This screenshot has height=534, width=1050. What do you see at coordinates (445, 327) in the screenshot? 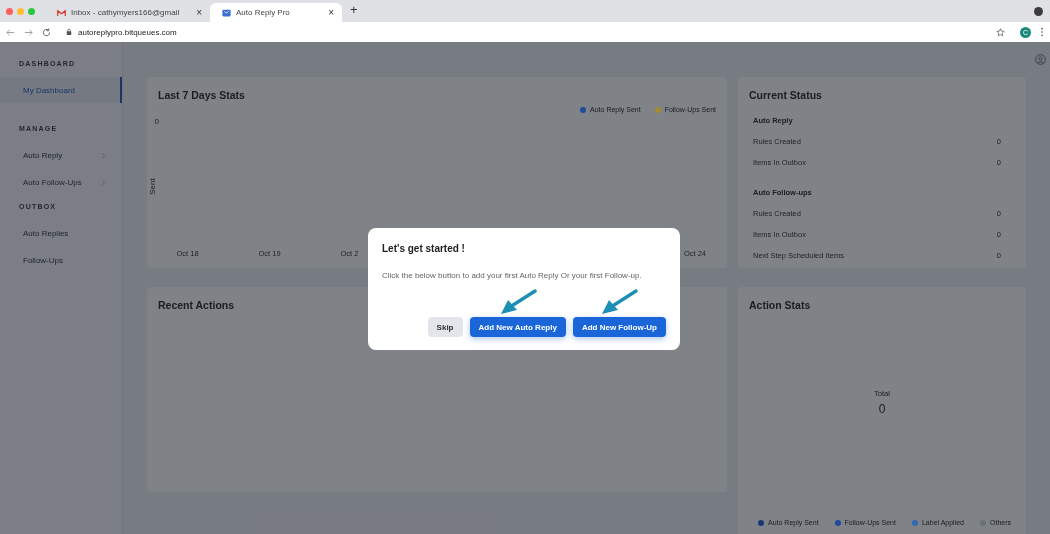
I see `dialog-button: Skip` at bounding box center [445, 327].